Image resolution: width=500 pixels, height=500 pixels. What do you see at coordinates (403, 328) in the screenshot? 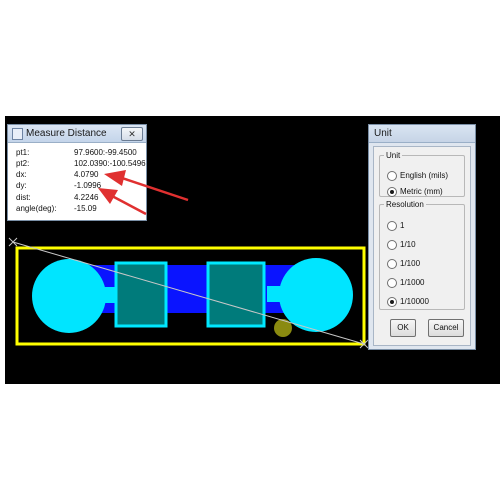
I see `ok-button: OK` at bounding box center [403, 328].